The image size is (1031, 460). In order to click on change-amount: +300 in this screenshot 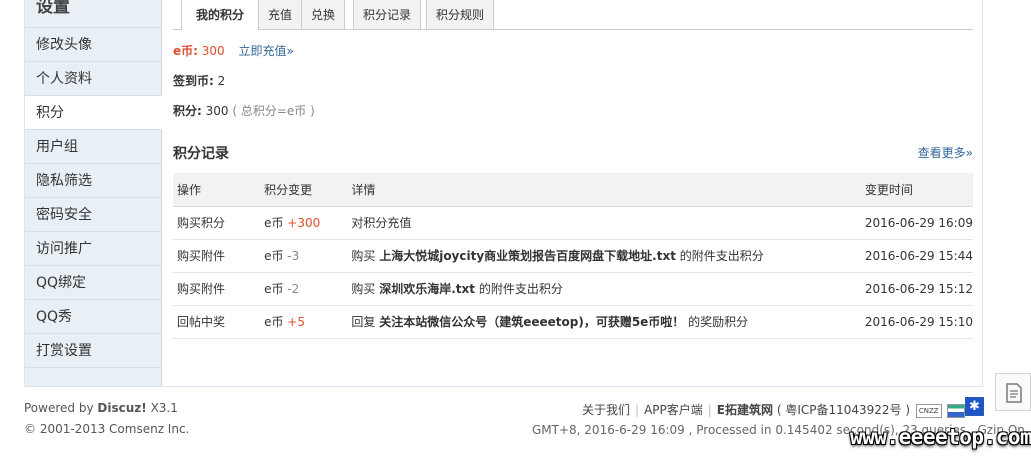, I will do `click(304, 223)`.